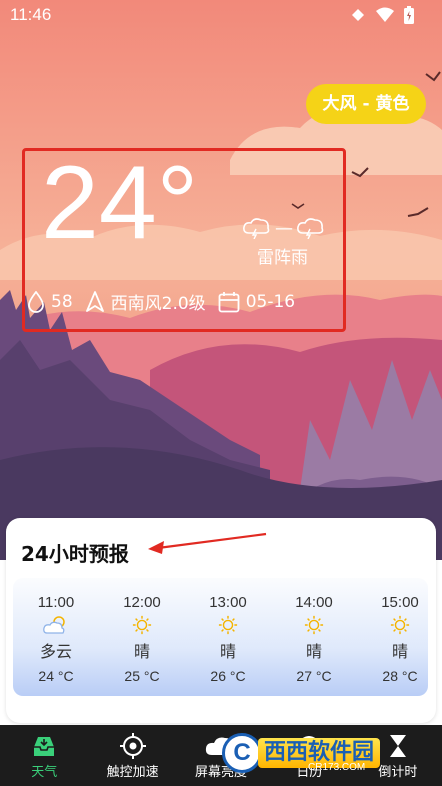  I want to click on hour-temp: 26 °C, so click(228, 676).